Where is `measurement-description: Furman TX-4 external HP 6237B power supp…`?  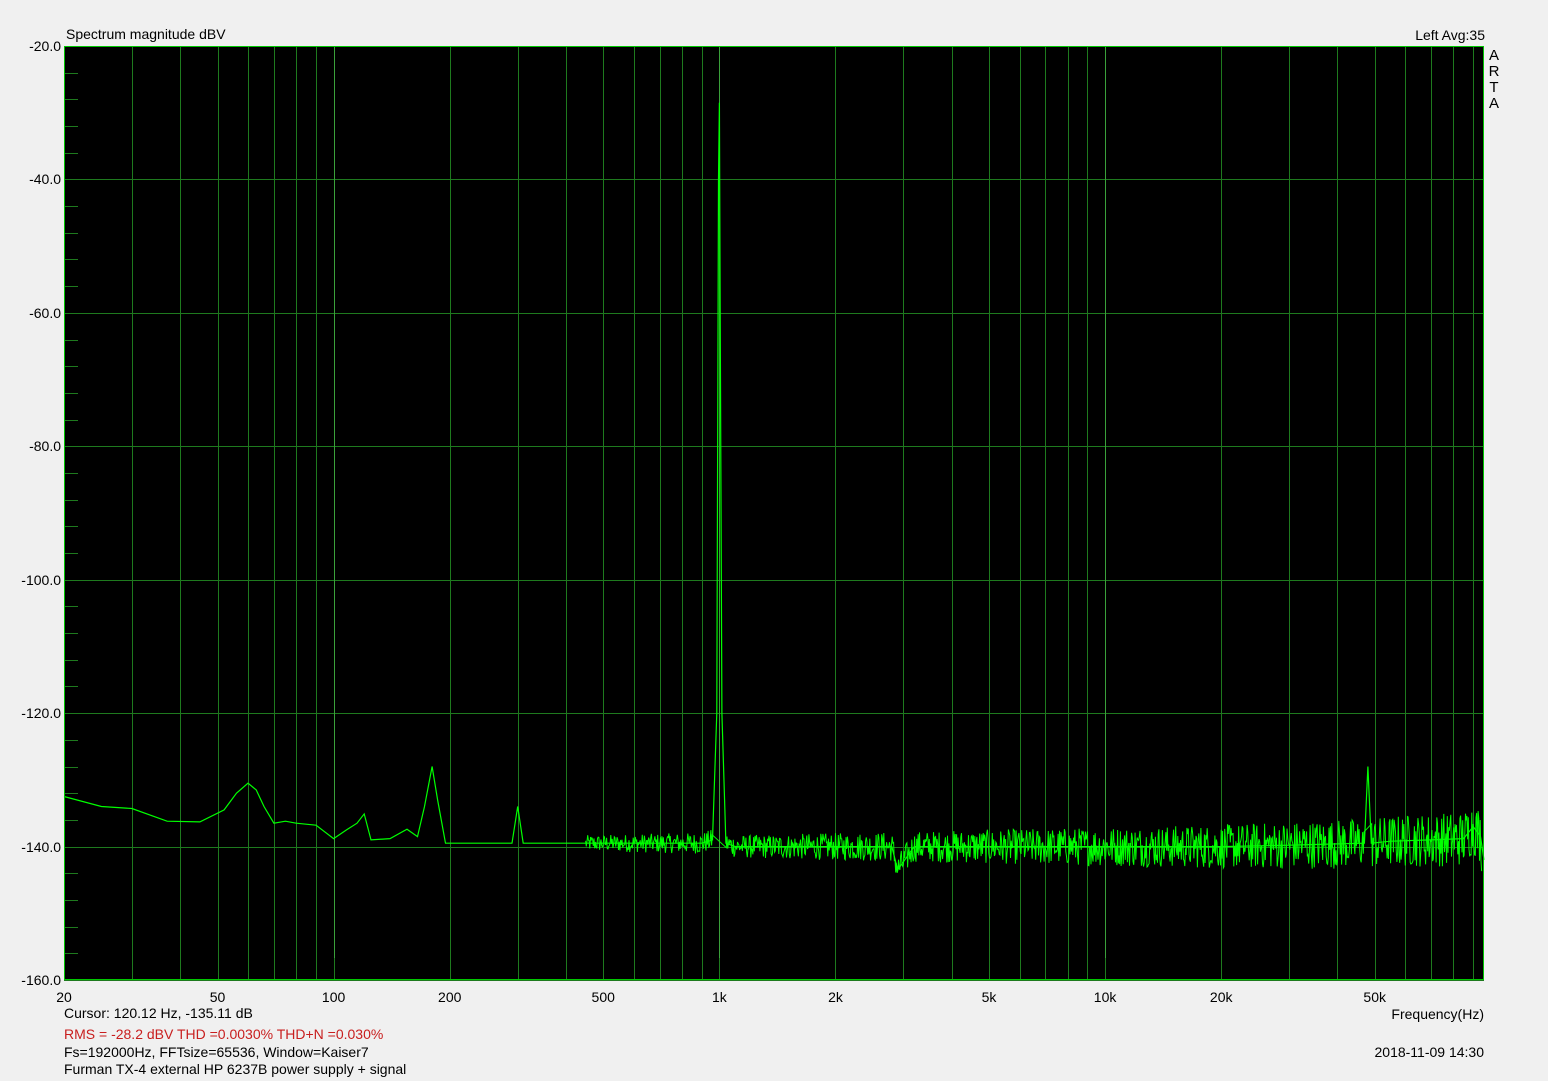
measurement-description: Furman TX-4 external HP 6237B power supp… is located at coordinates (235, 1069).